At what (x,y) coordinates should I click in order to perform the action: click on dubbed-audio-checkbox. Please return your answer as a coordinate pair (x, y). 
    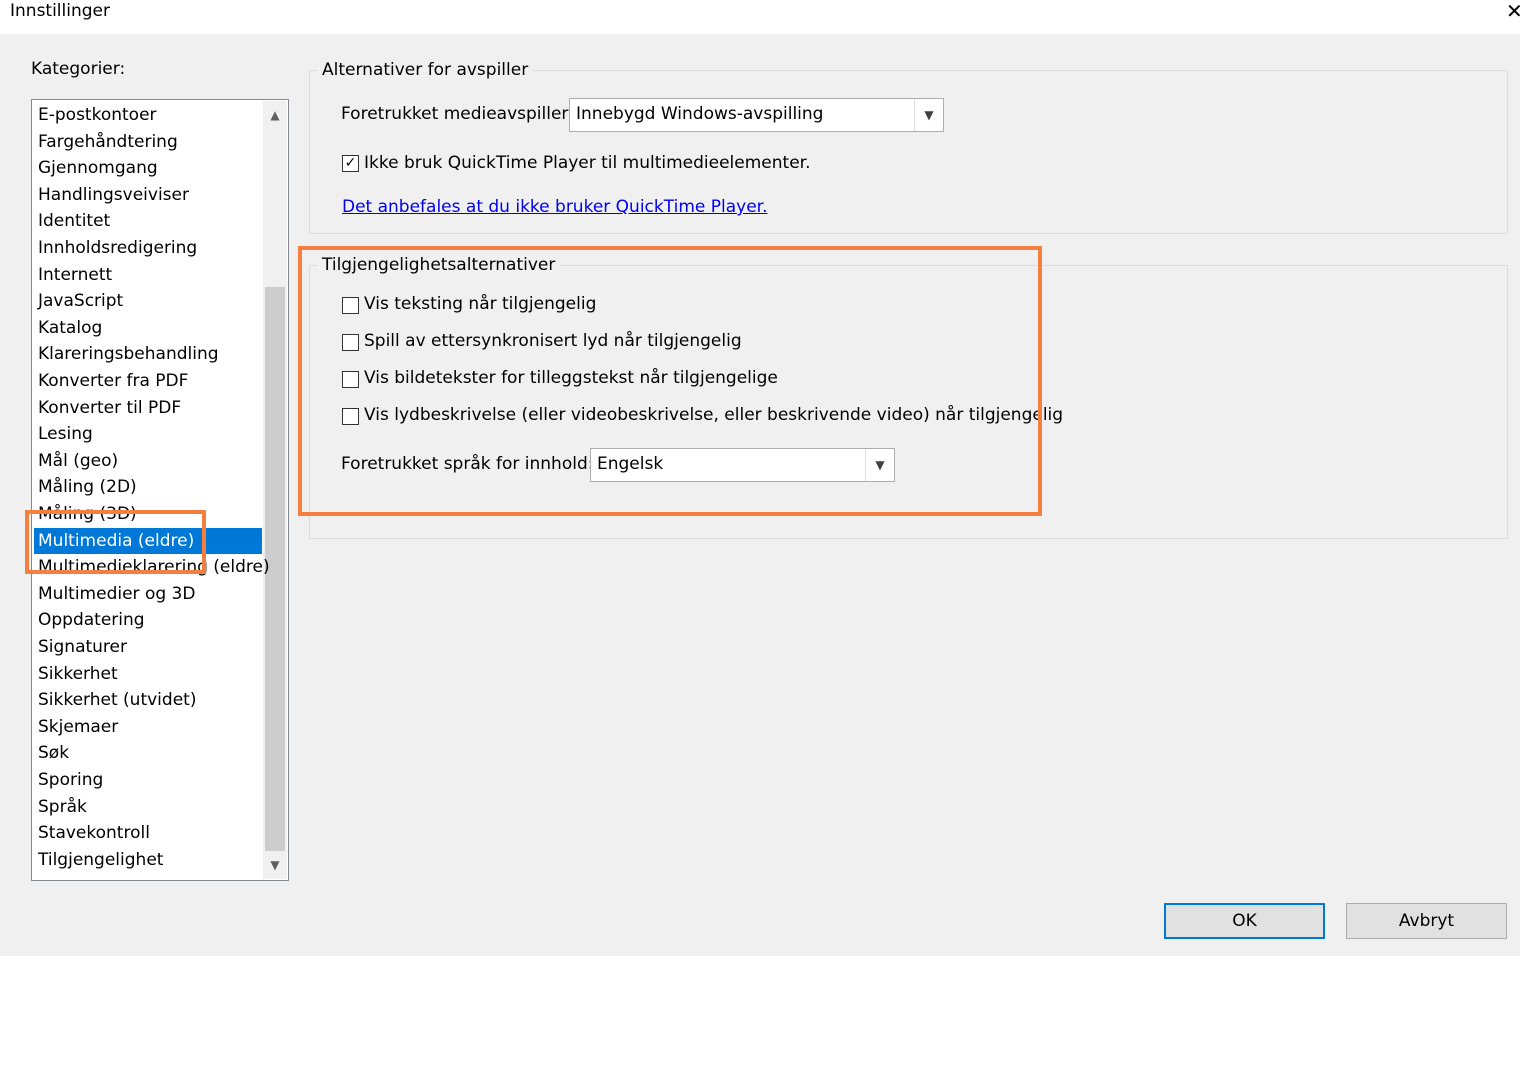
    Looking at the image, I should click on (350, 342).